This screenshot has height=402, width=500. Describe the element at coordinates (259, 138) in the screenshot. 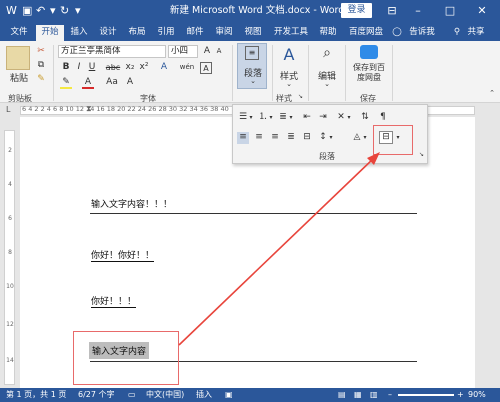

I see `align-center-icon: ≡` at that location.